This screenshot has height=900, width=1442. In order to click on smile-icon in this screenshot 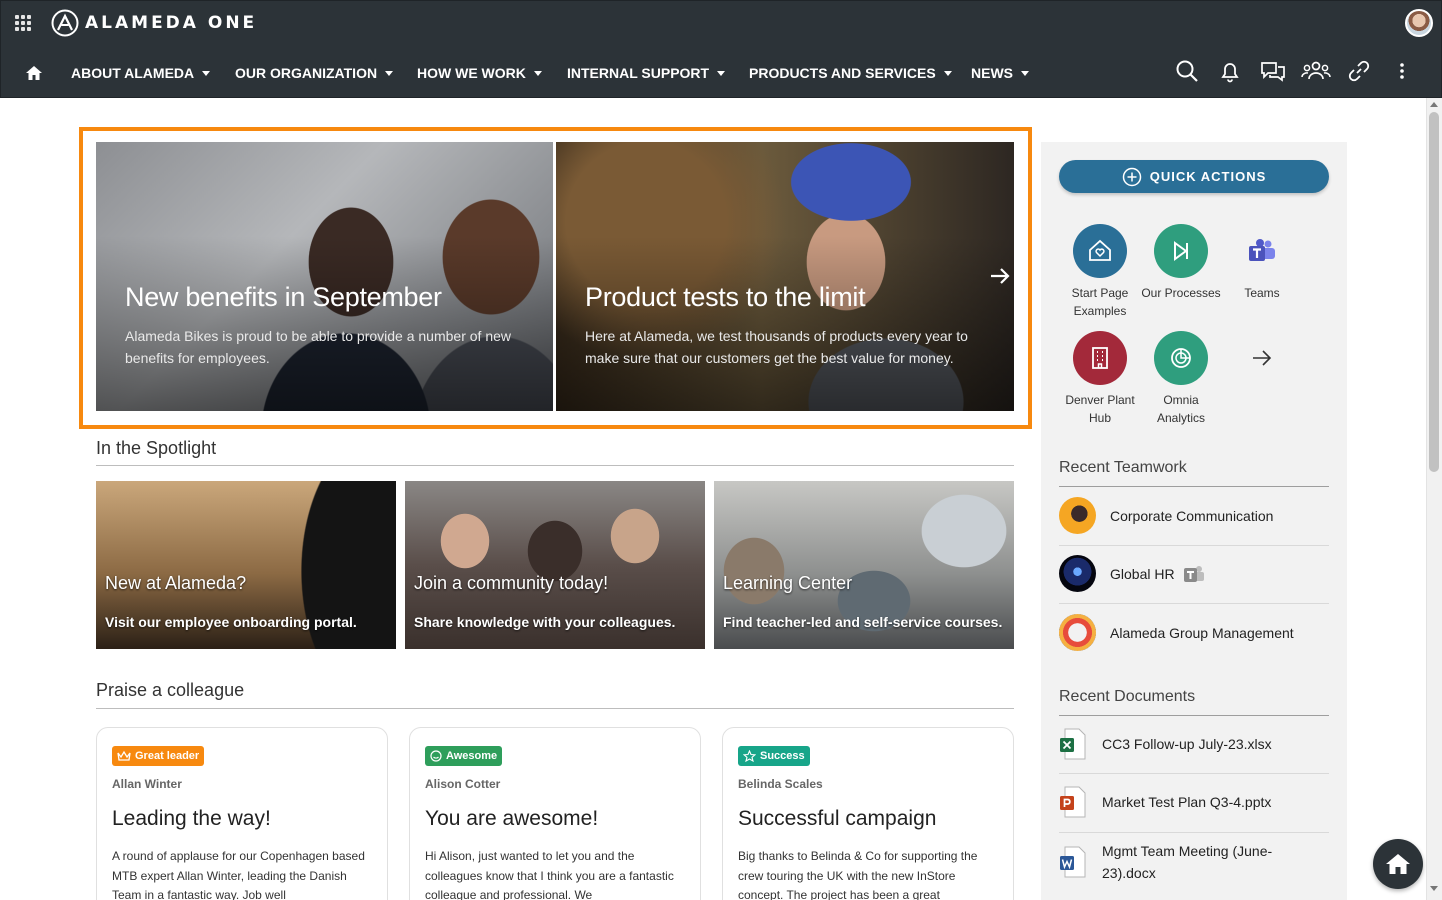, I will do `click(436, 756)`.